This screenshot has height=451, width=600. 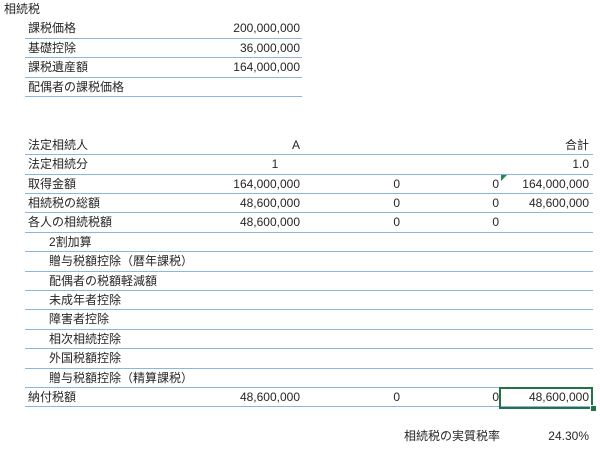 What do you see at coordinates (58, 145) in the screenshot?
I see `heirs-header-label: 法定相続人` at bounding box center [58, 145].